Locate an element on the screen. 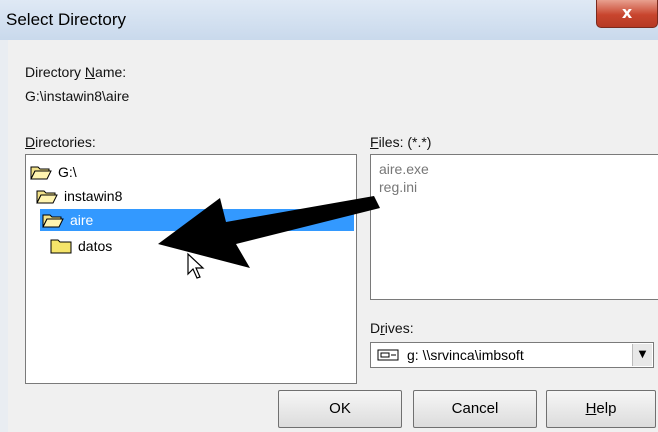  title-bar: Select Directory x is located at coordinates (329, 20).